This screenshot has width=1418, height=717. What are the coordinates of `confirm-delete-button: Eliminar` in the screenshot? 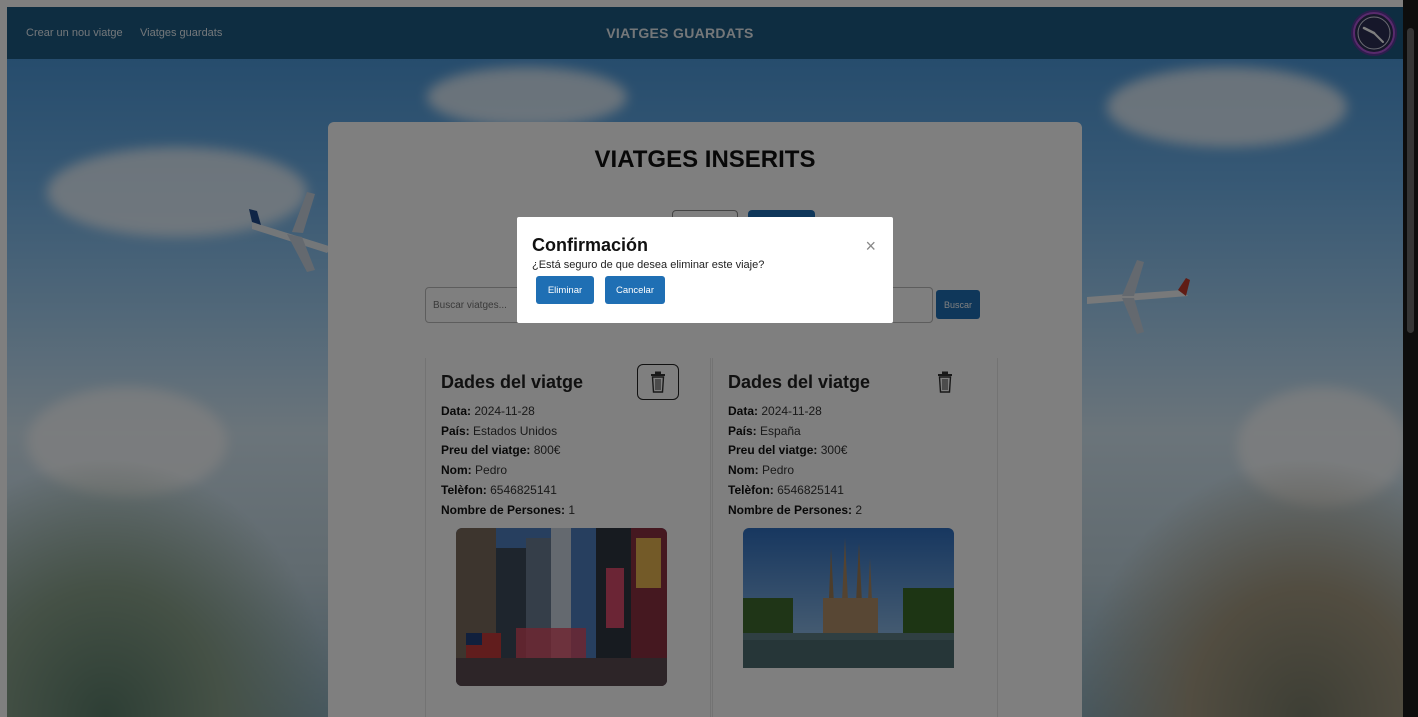 It's located at (565, 290).